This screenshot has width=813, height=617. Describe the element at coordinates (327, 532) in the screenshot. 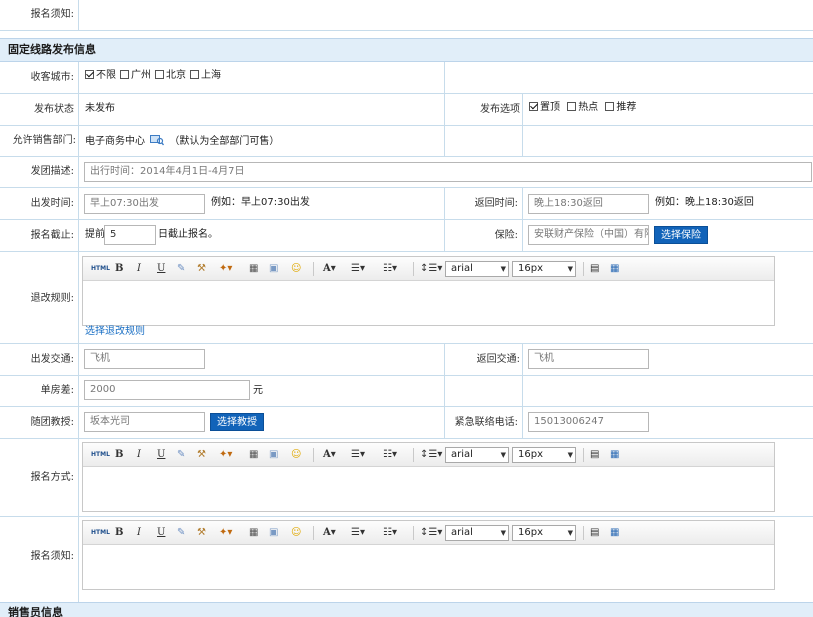

I see `font-color-icon: A` at that location.